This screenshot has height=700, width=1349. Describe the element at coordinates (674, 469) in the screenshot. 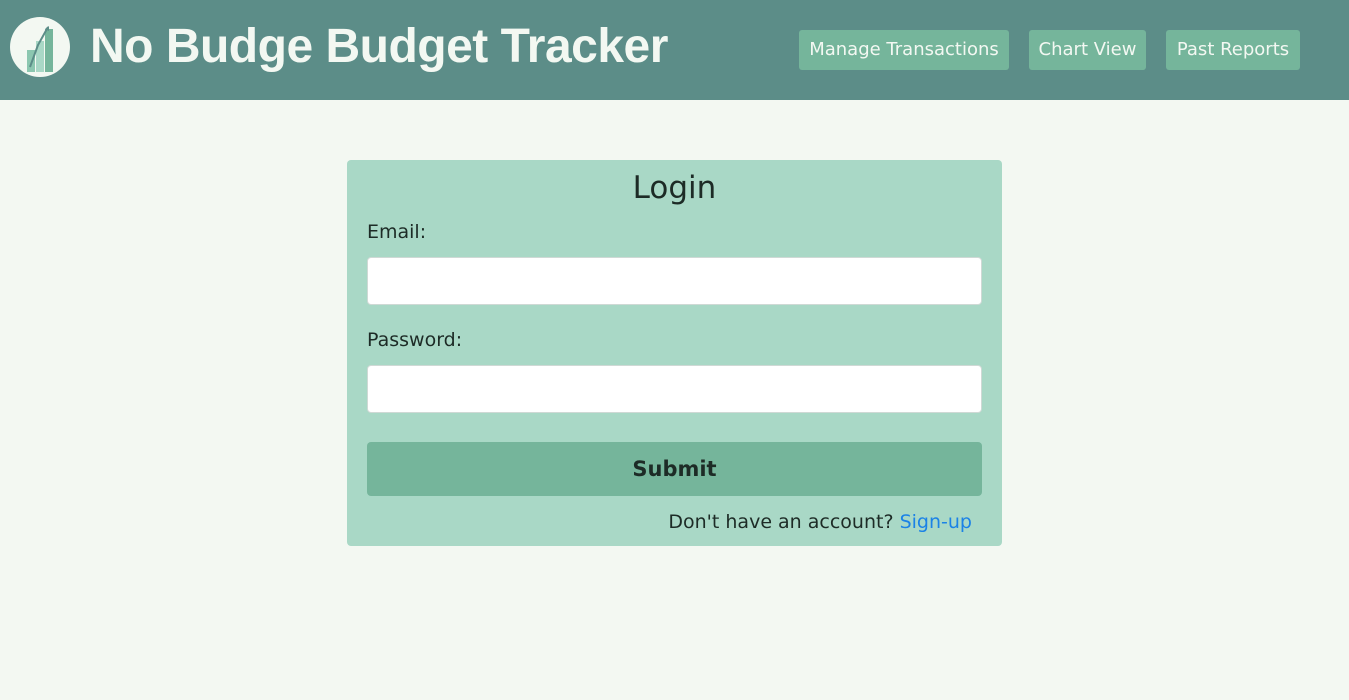

I see `submit-button: Submit` at that location.